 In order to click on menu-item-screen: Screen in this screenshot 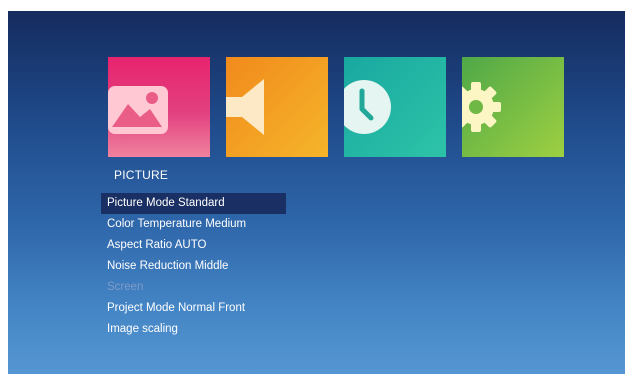, I will do `click(125, 287)`.